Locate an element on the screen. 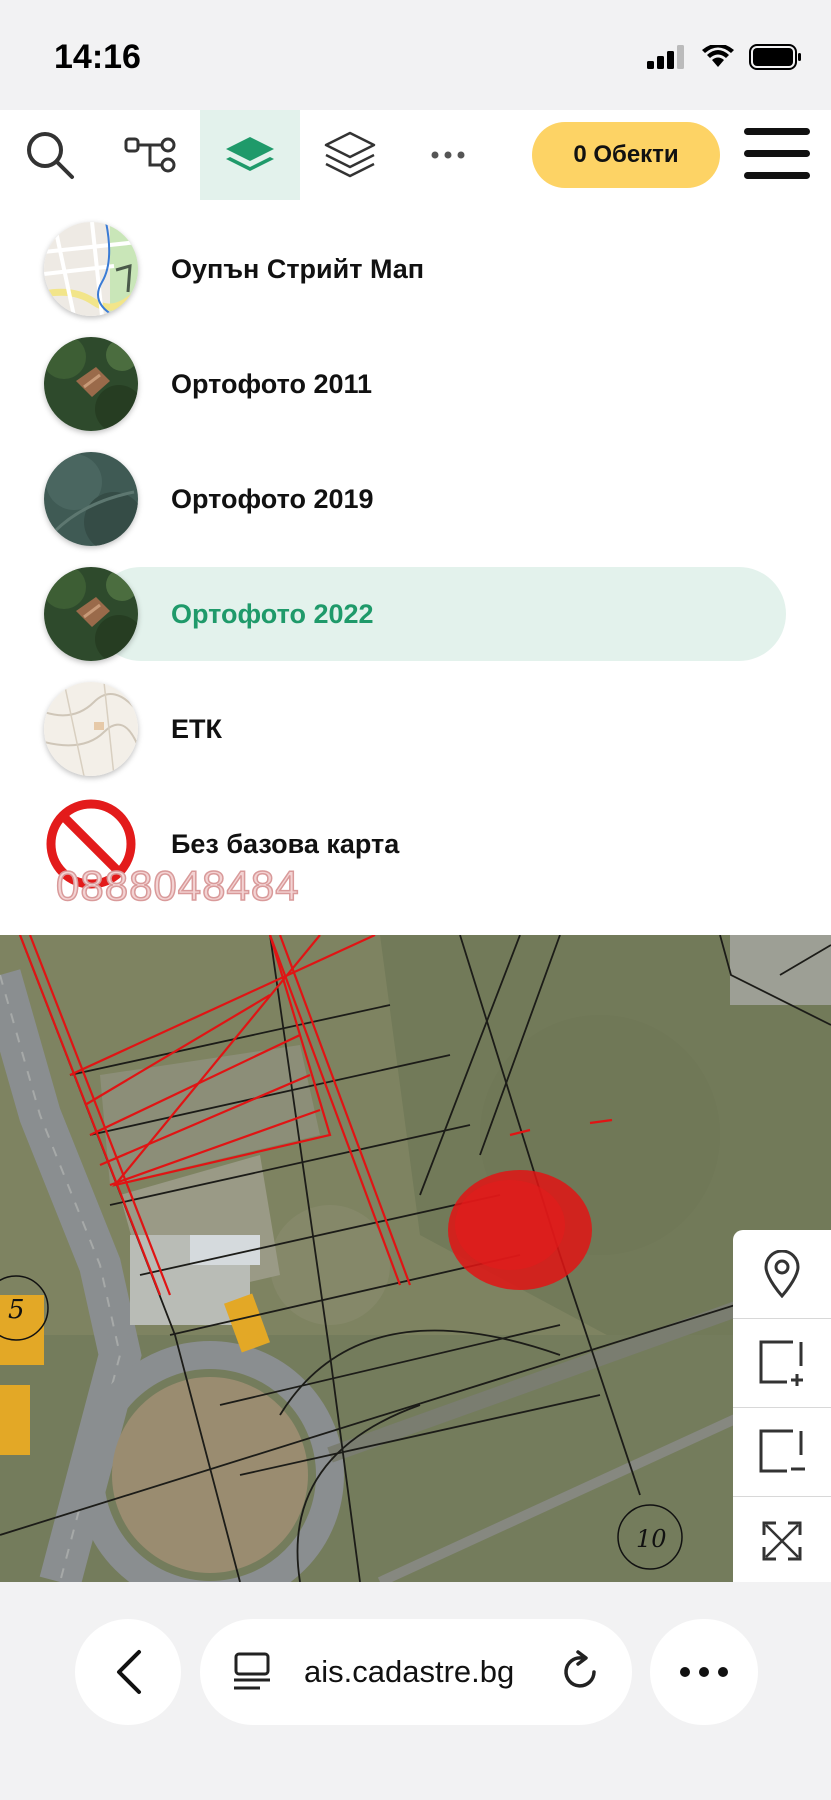 The image size is (831, 1800). zoom-out-box-icon is located at coordinates (782, 1451).